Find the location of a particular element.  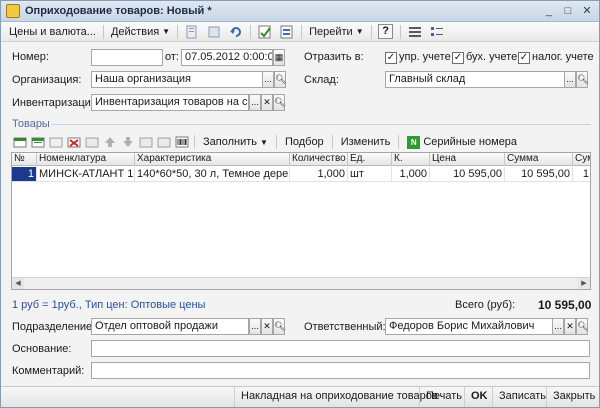

add-row-icon is located at coordinates (20, 142).